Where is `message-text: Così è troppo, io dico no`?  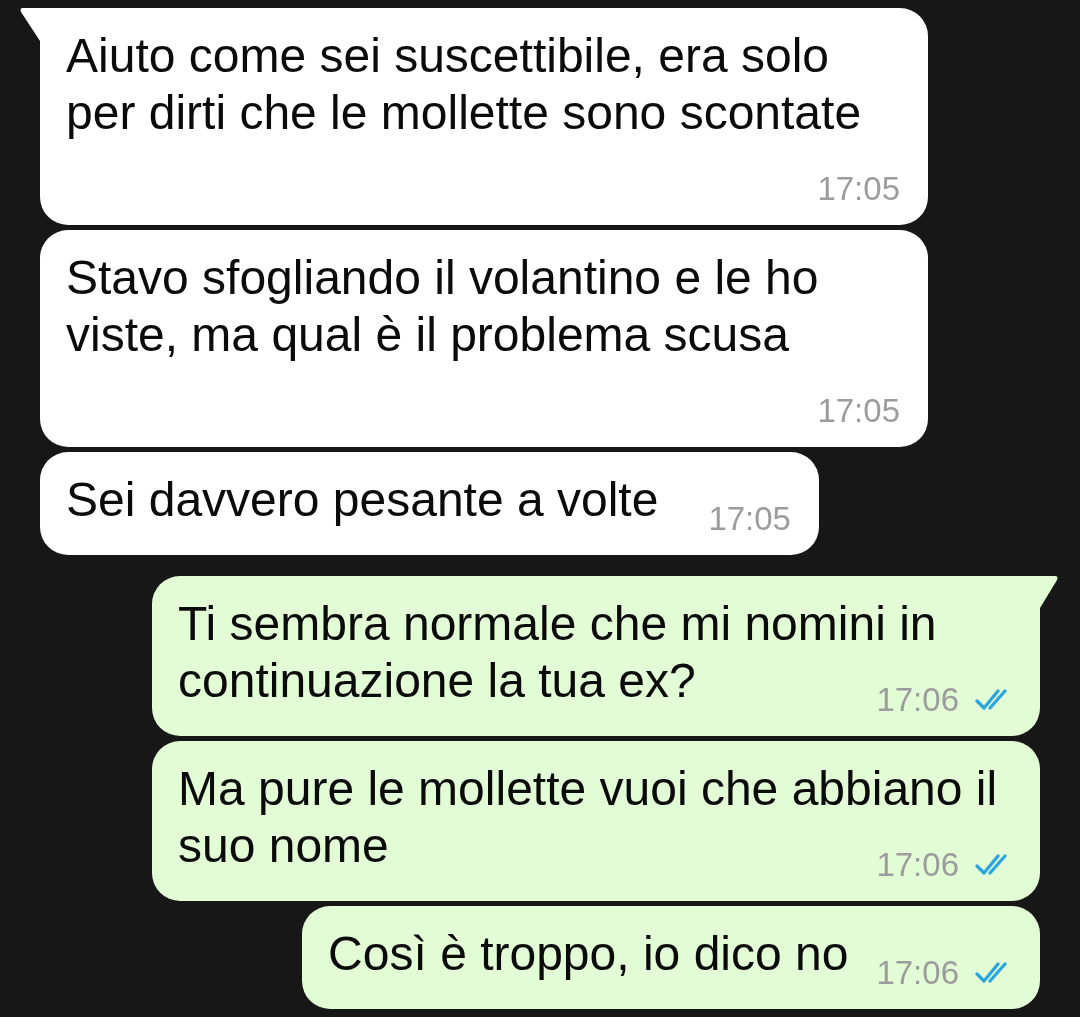 message-text: Così è troppo, io dico no is located at coordinates (588, 953).